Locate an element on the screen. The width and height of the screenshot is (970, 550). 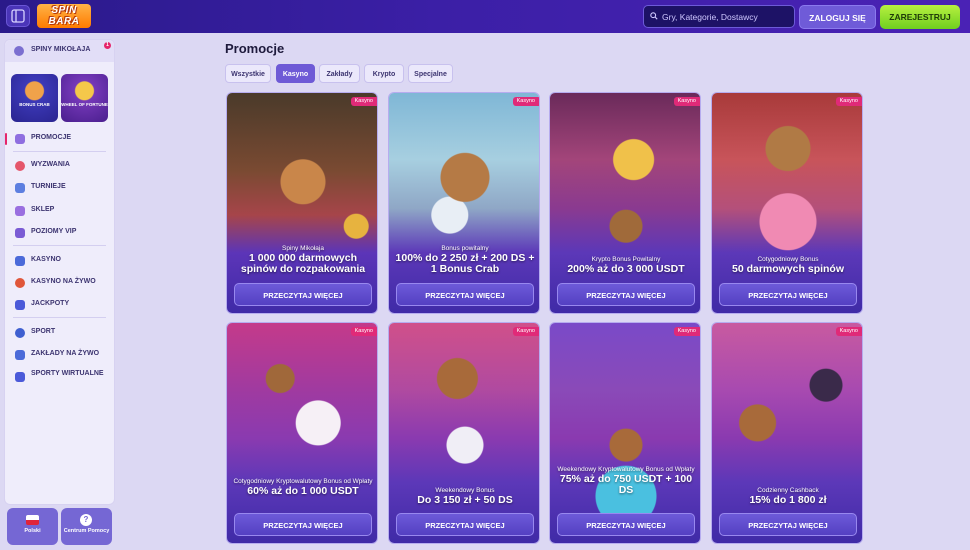
logo-text: SPIN BARA is located at coordinates (64, 16).